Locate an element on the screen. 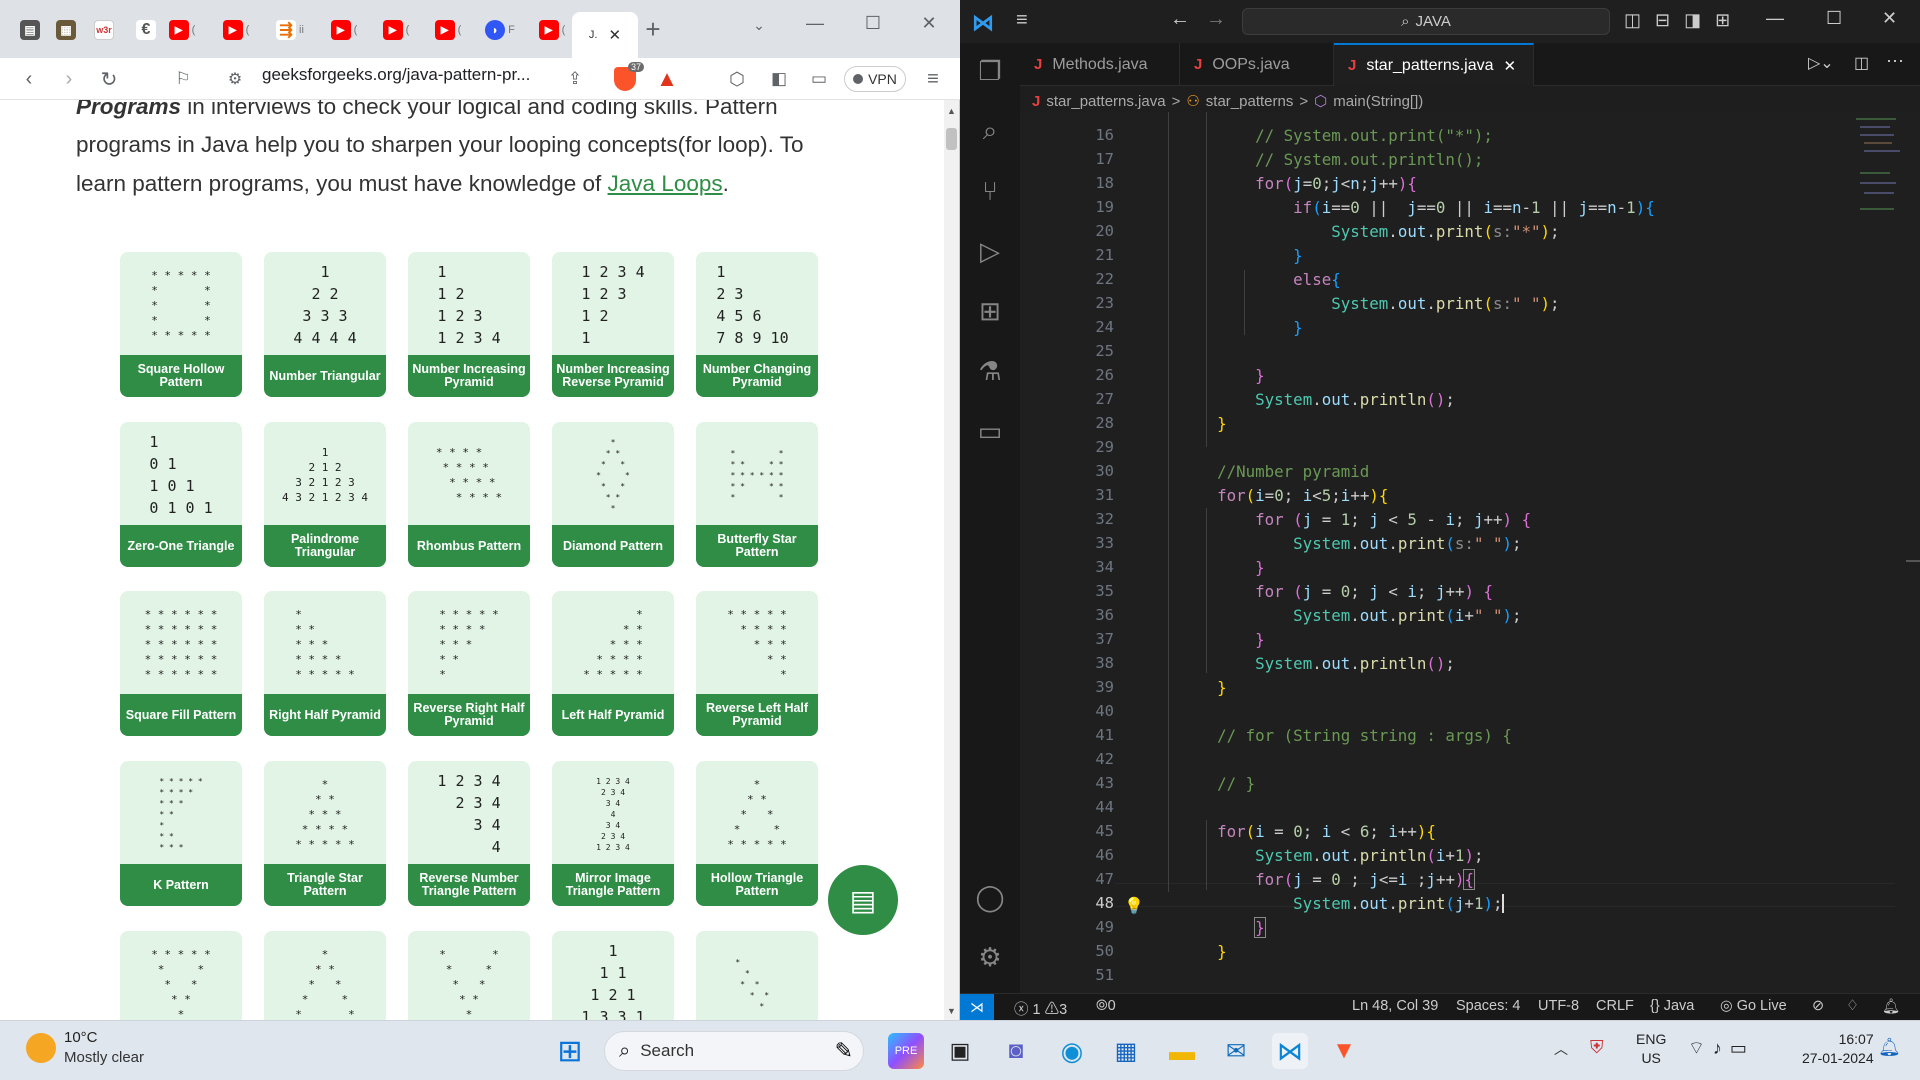 This screenshot has height=1080, width=1920. search-icon: ⌕ is located at coordinates (990, 131).